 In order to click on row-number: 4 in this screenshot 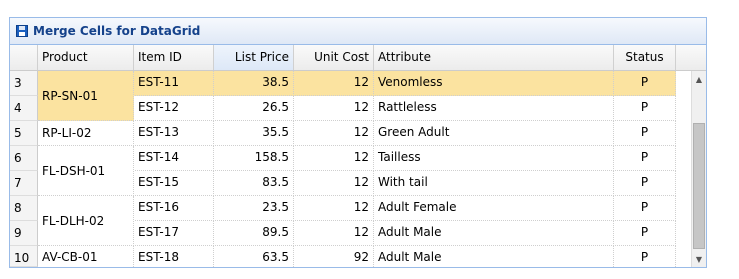, I will do `click(24, 108)`.